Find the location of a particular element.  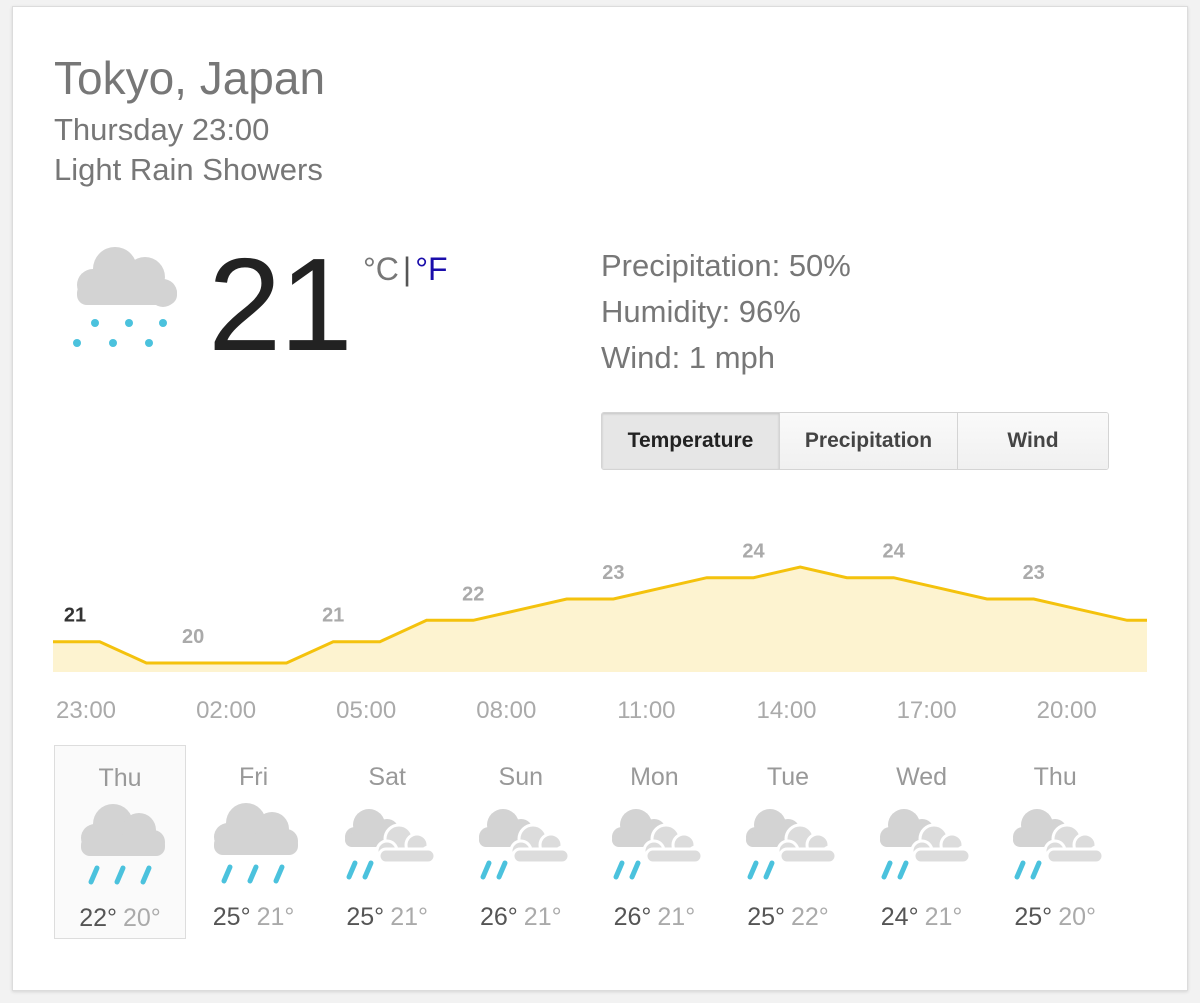

forecast-temps: 24° 21° is located at coordinates (922, 917).